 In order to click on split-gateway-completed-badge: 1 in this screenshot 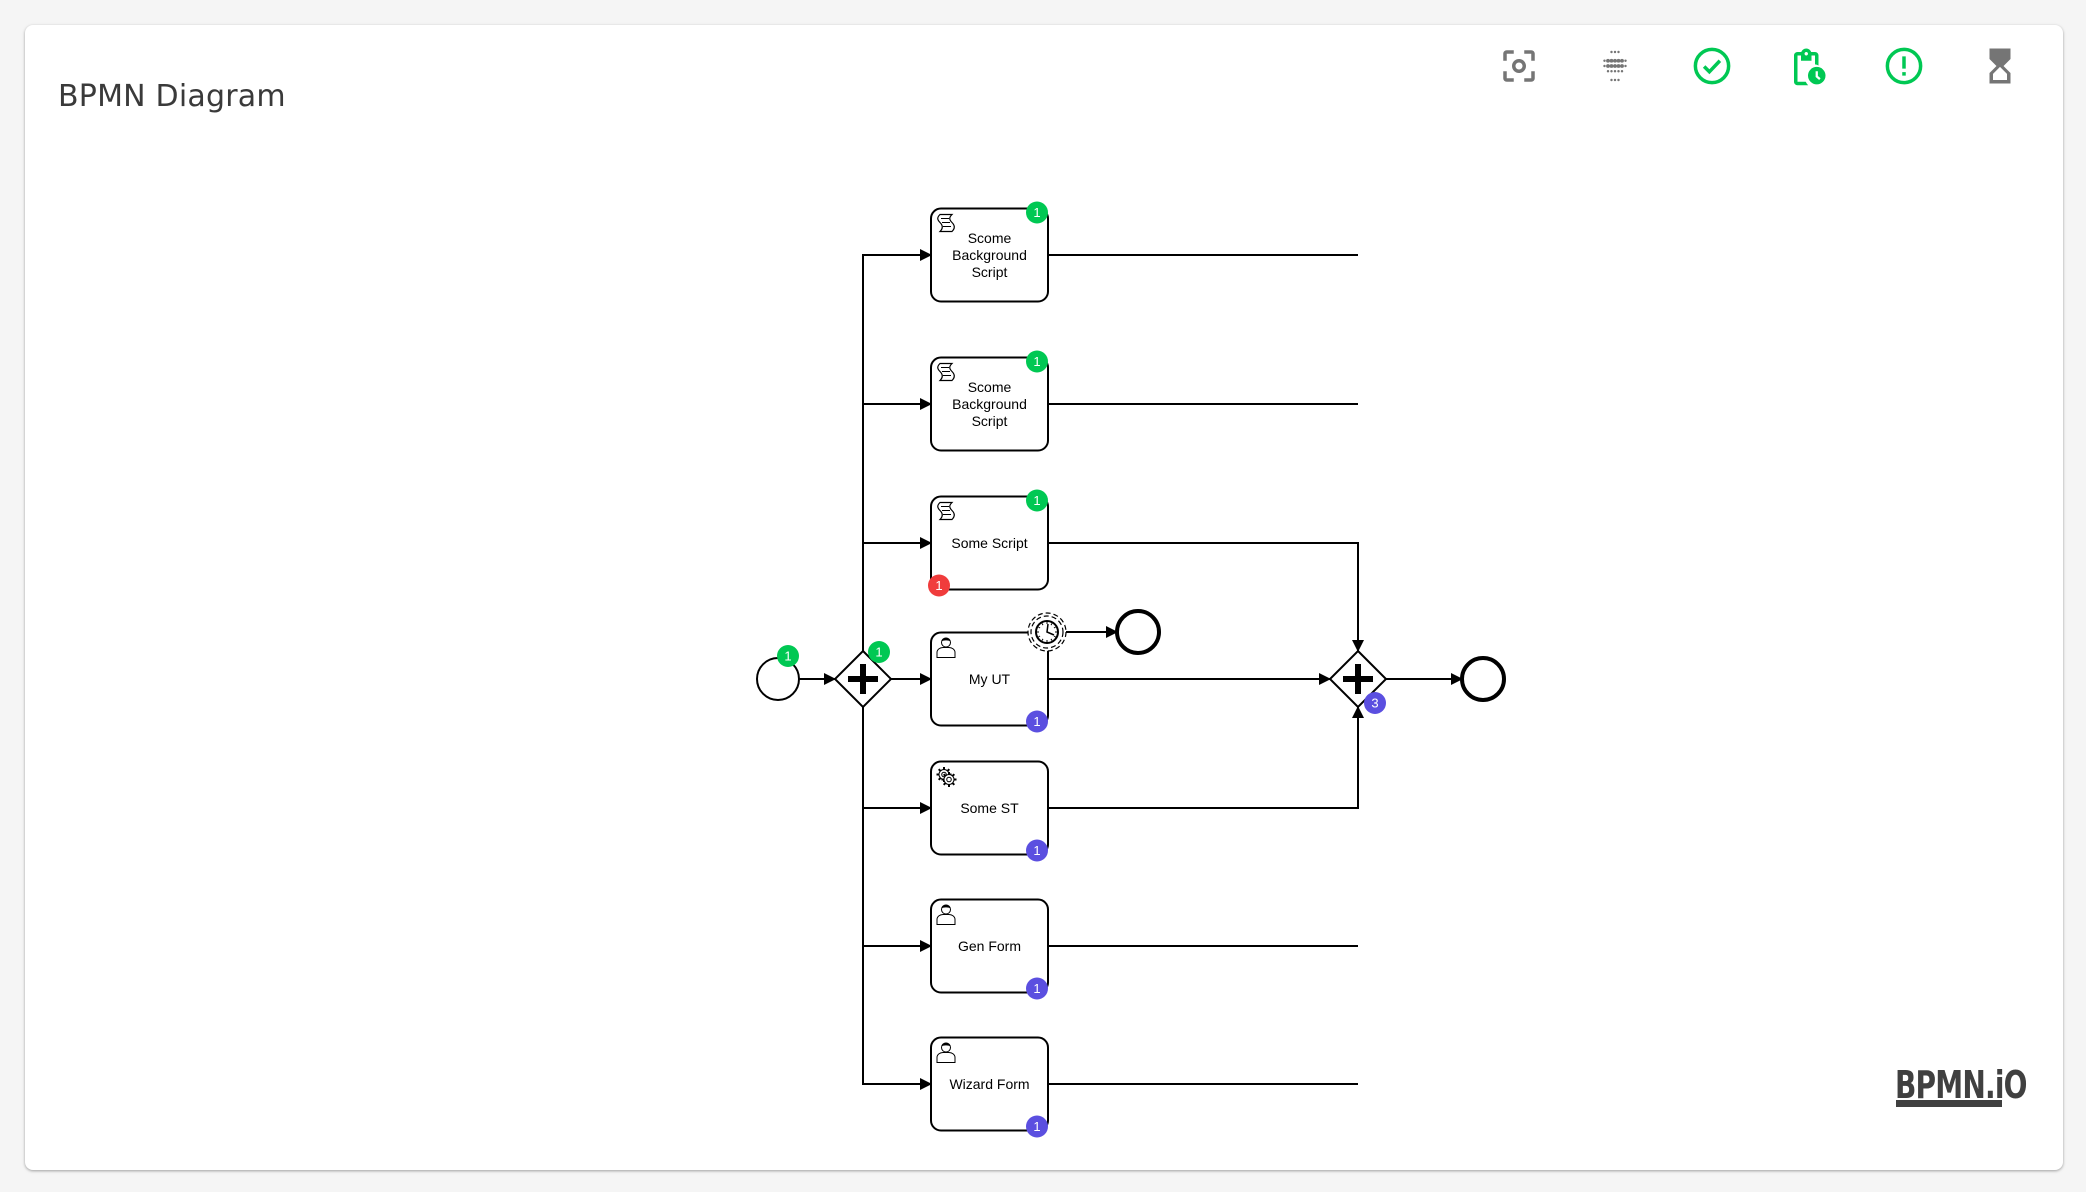, I will do `click(879, 652)`.